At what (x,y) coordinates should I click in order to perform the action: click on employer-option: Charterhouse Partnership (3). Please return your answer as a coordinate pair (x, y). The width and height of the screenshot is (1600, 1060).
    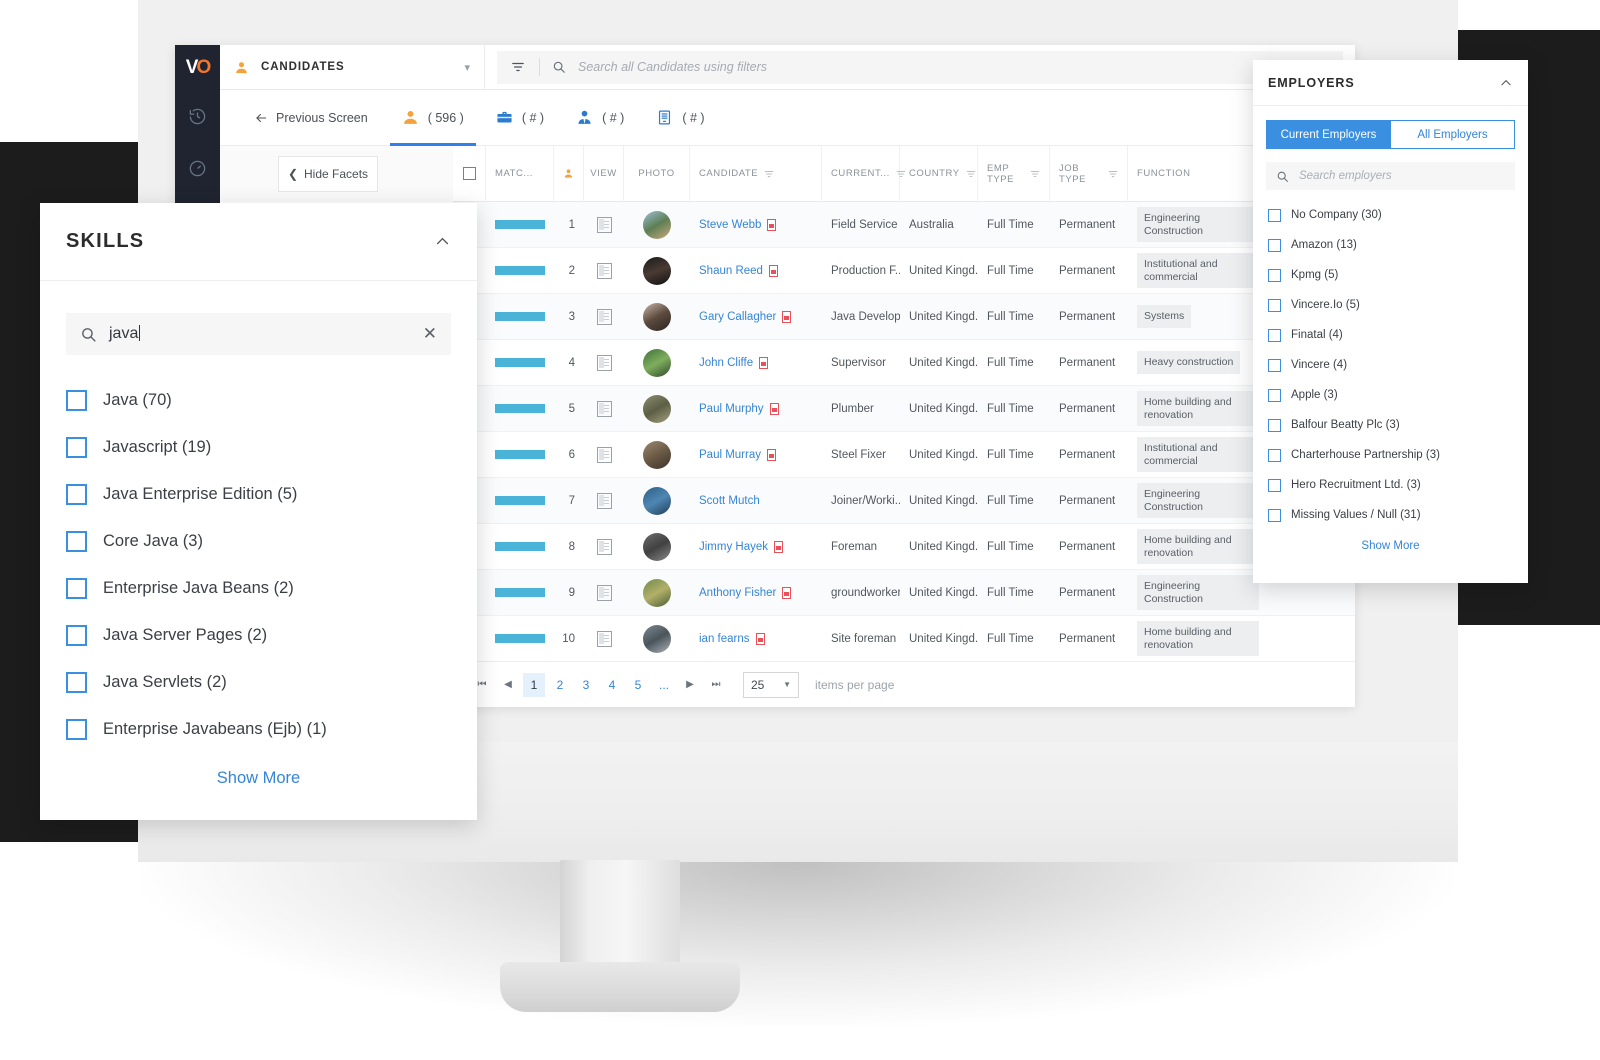
    Looking at the image, I should click on (1390, 455).